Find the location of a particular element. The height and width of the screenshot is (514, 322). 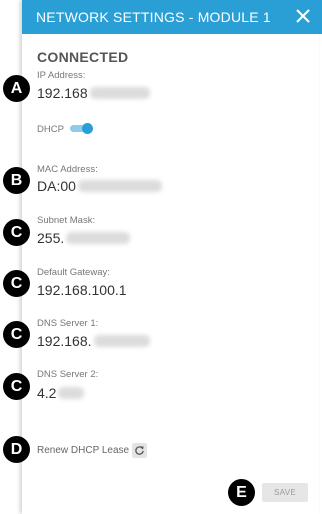

ip-address-value: 192.168 is located at coordinates (93, 93).